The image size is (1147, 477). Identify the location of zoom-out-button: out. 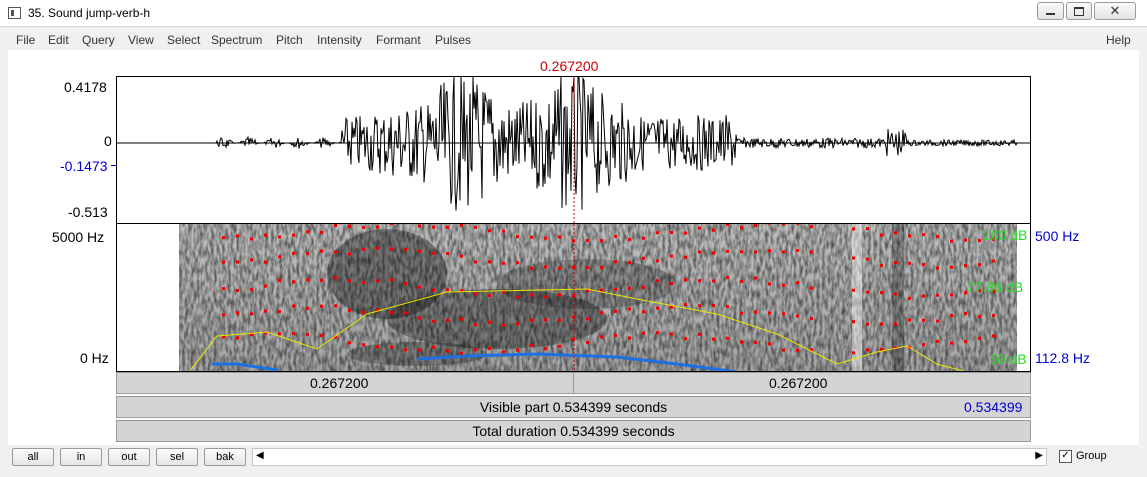
(129, 457).